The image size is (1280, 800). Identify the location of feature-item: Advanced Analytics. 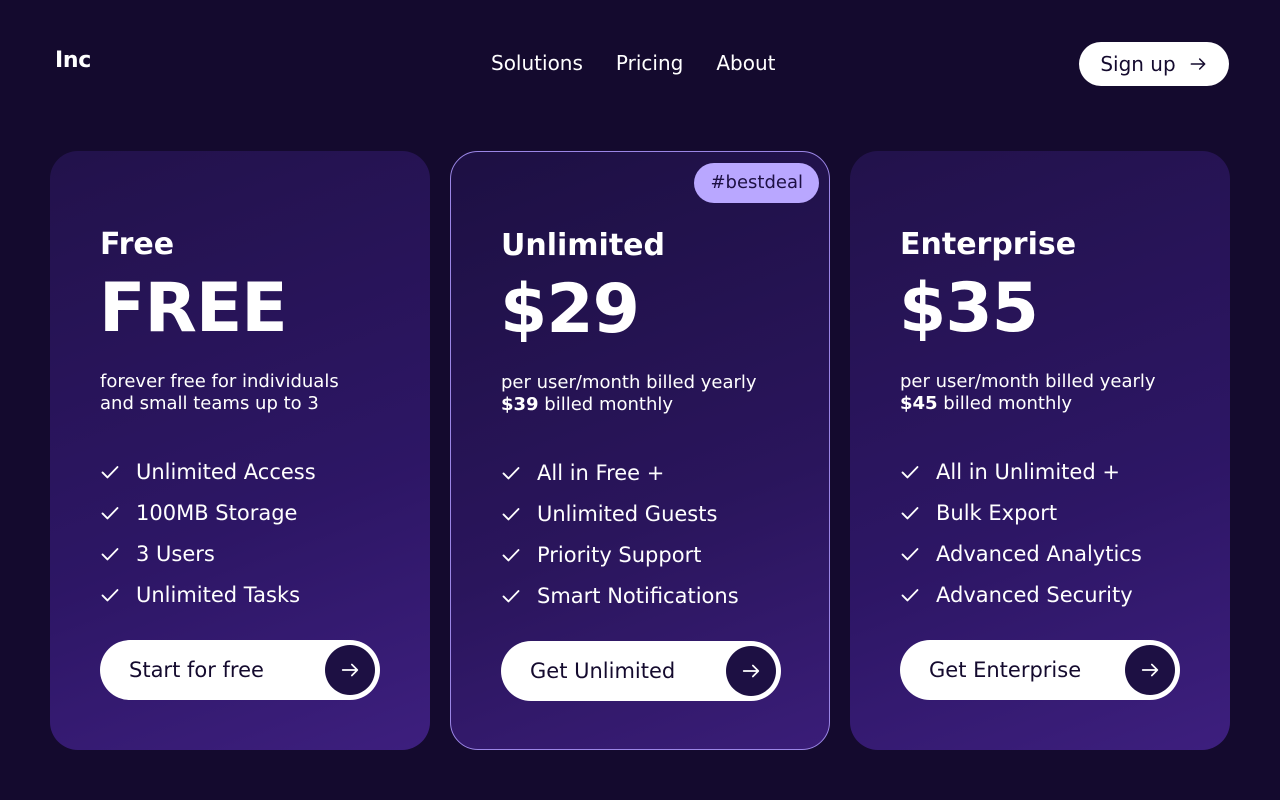
(1021, 553).